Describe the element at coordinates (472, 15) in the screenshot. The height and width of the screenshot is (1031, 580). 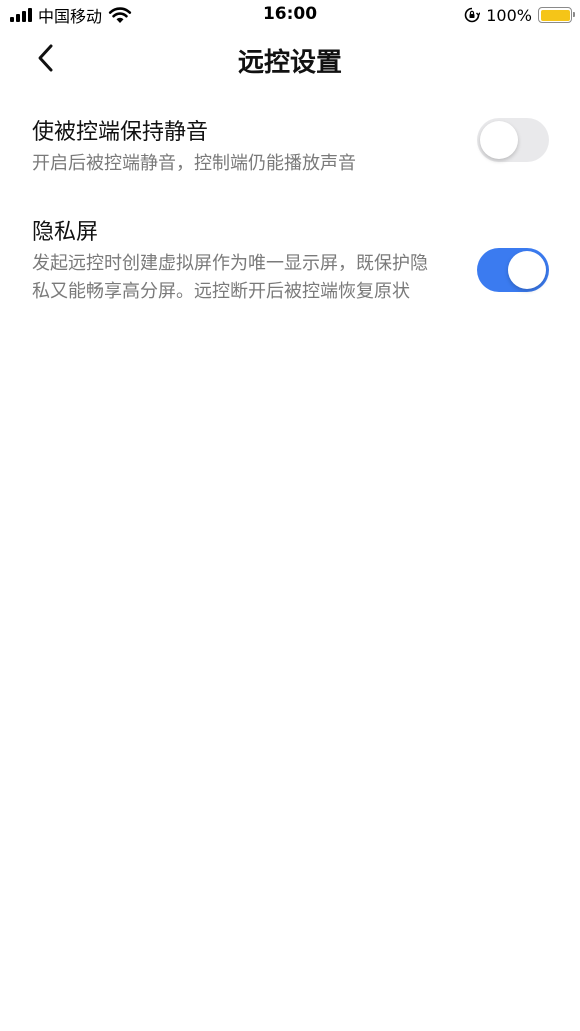
I see `rotation-lock-icon` at that location.